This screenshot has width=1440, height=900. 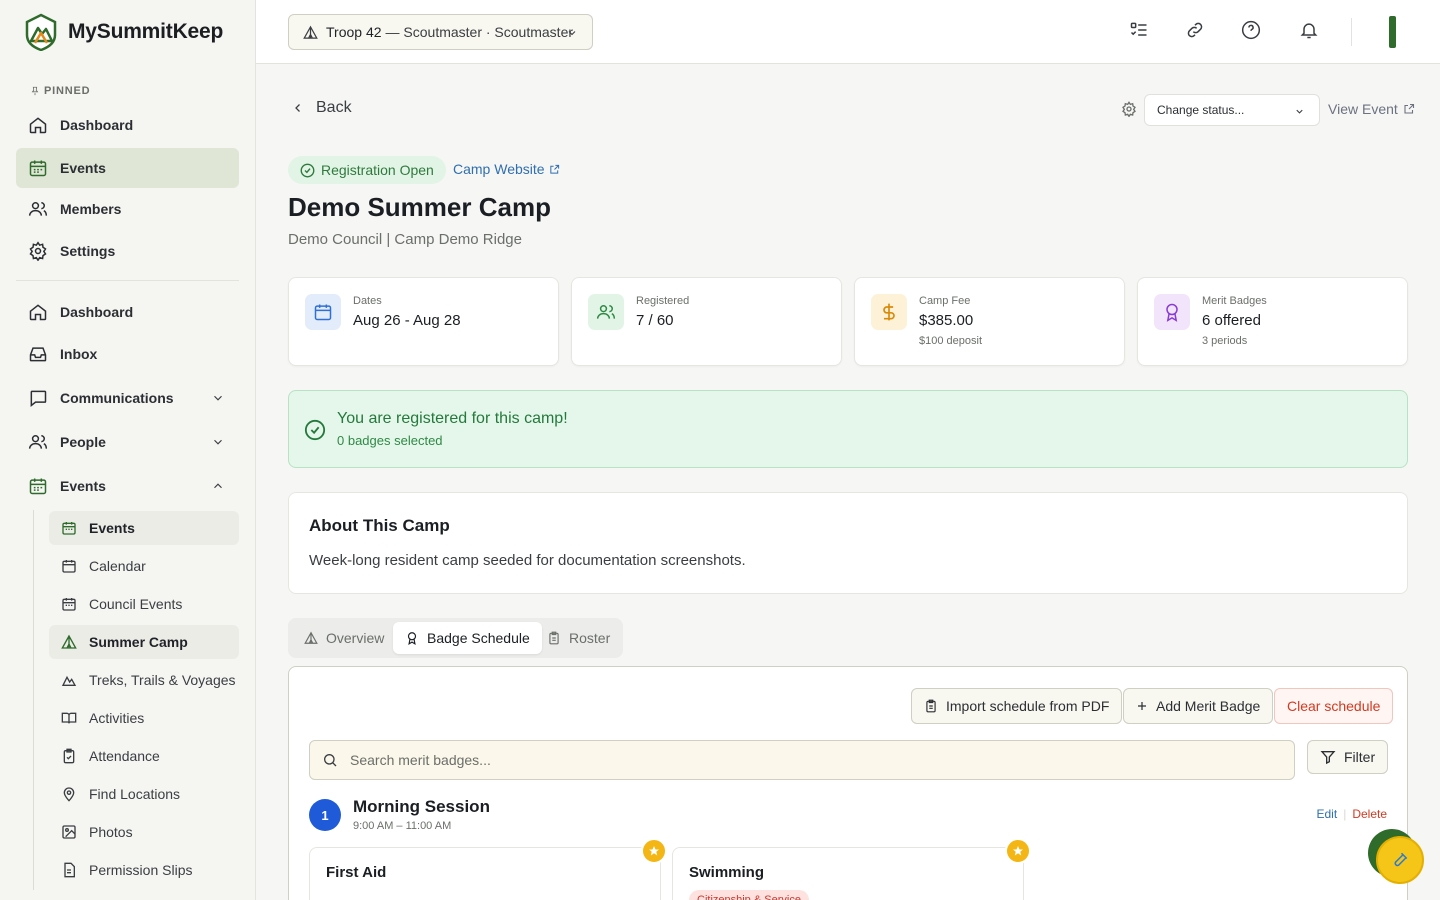 I want to click on troop-name: Troop 42, so click(x=354, y=32).